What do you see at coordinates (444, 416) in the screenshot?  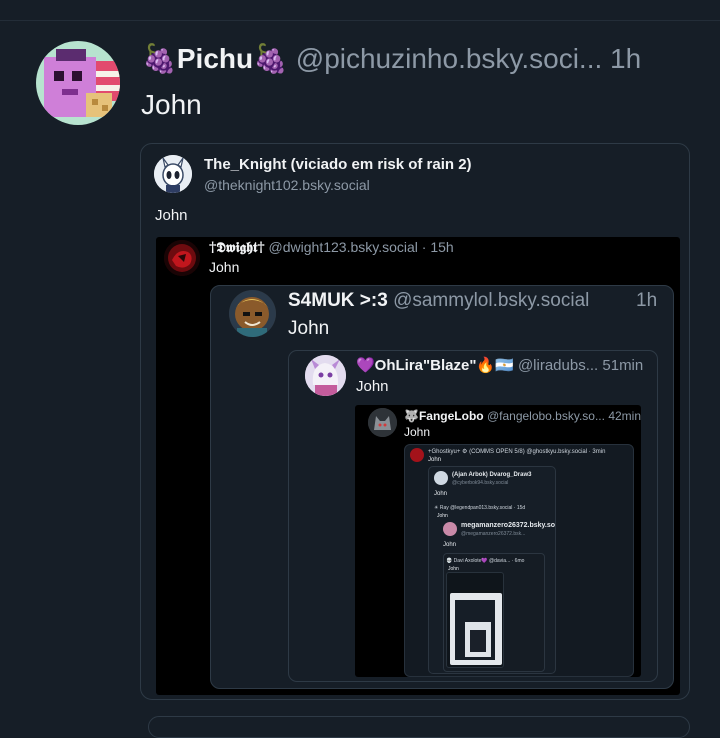 I see `nested-author-name: 🐺FangeLobo` at bounding box center [444, 416].